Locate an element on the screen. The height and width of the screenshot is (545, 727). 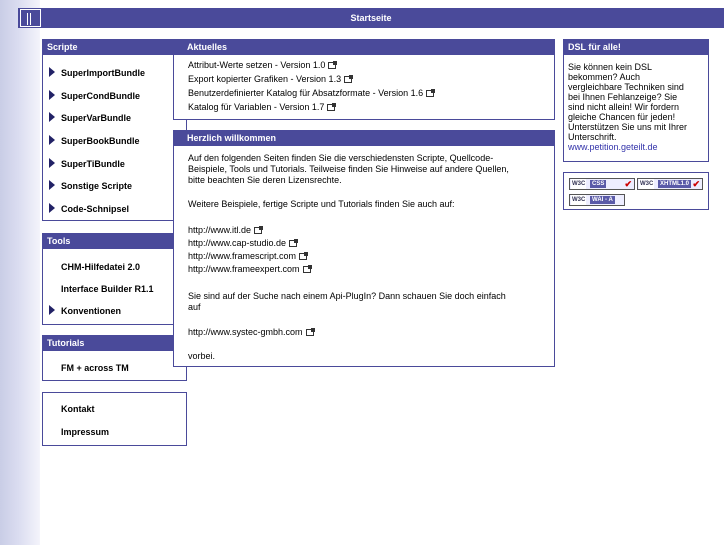
page-title: Startseite is located at coordinates (371, 18).